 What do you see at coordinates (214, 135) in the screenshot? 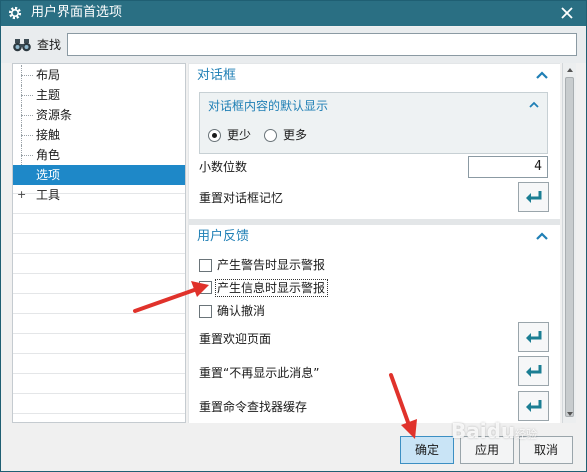
I see `radio-less` at bounding box center [214, 135].